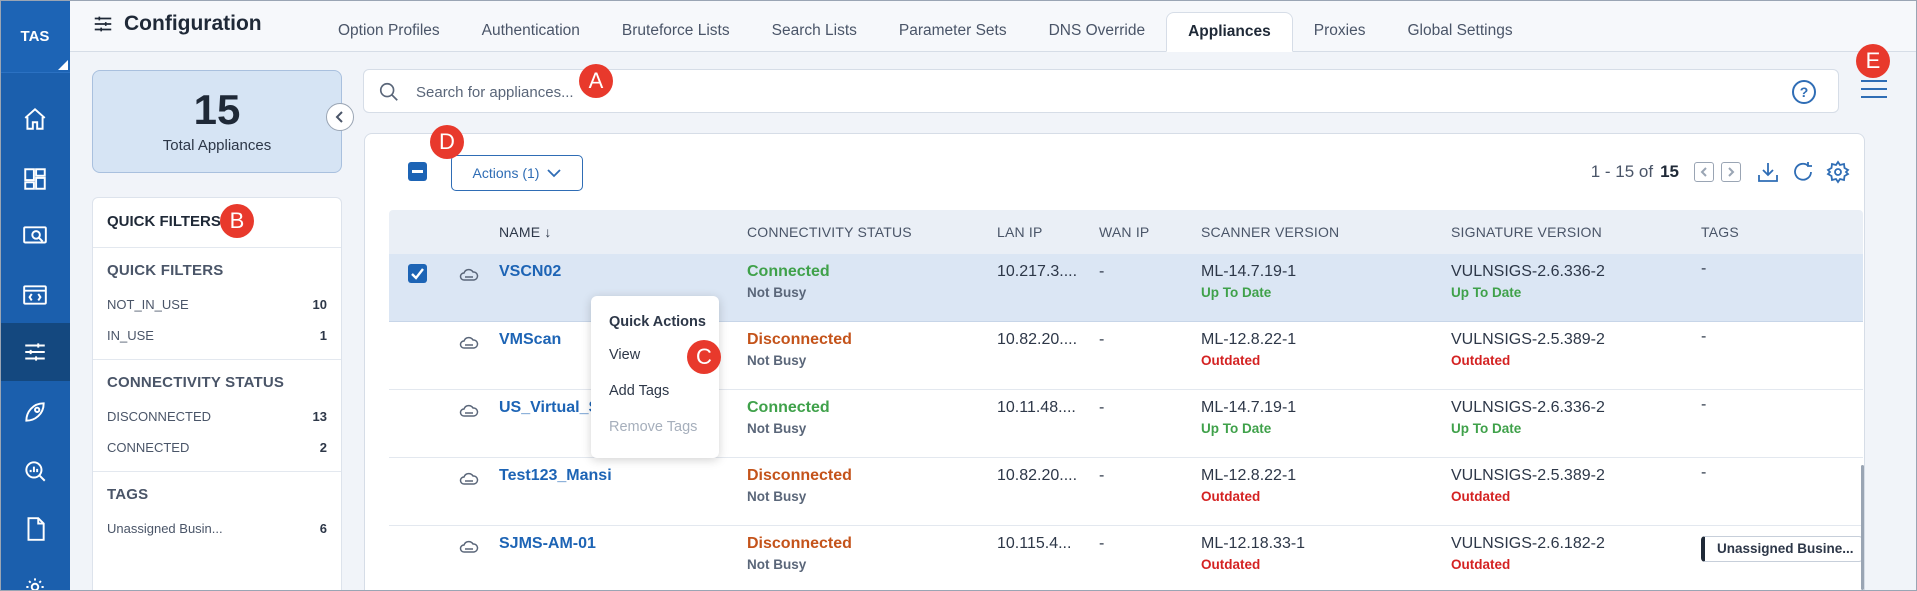 Image resolution: width=1917 pixels, height=591 pixels. I want to click on filter-connected: CONNECTED 2, so click(217, 447).